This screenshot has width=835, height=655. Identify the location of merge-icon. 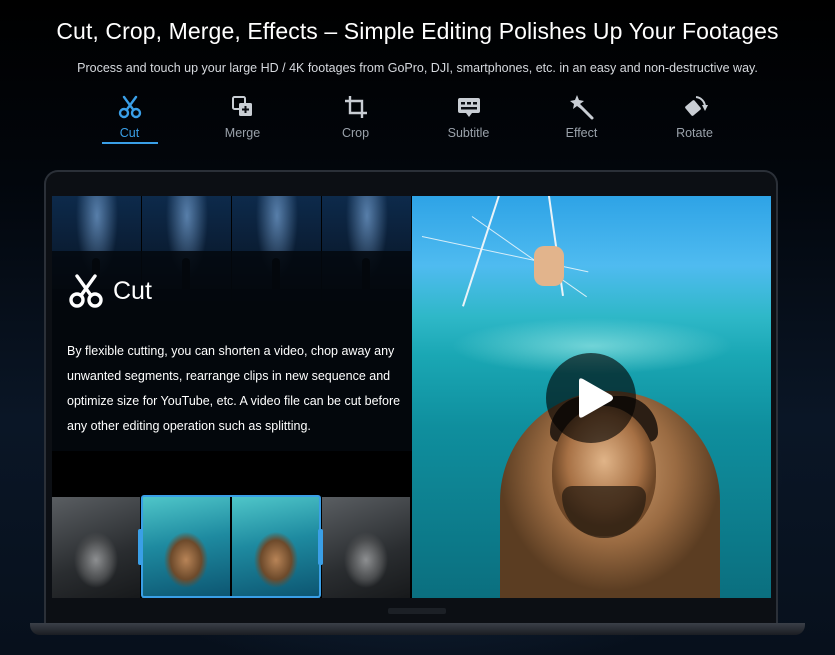
(241, 106).